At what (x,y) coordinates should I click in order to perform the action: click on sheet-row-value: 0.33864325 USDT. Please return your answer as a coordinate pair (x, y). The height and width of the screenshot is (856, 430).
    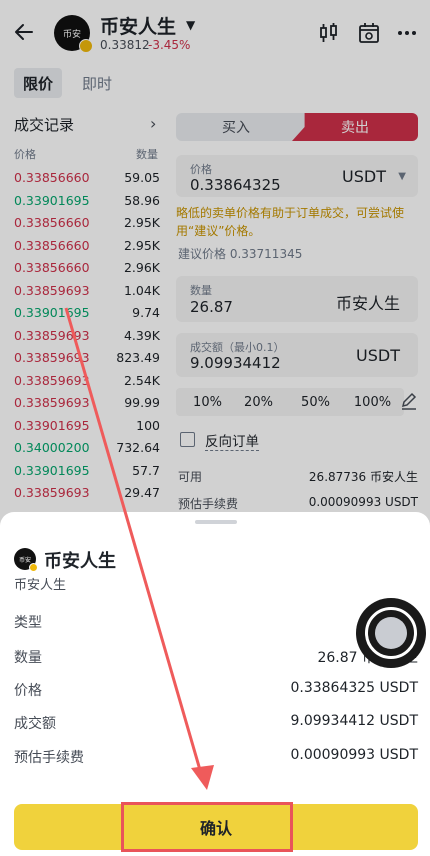
    Looking at the image, I should click on (354, 688).